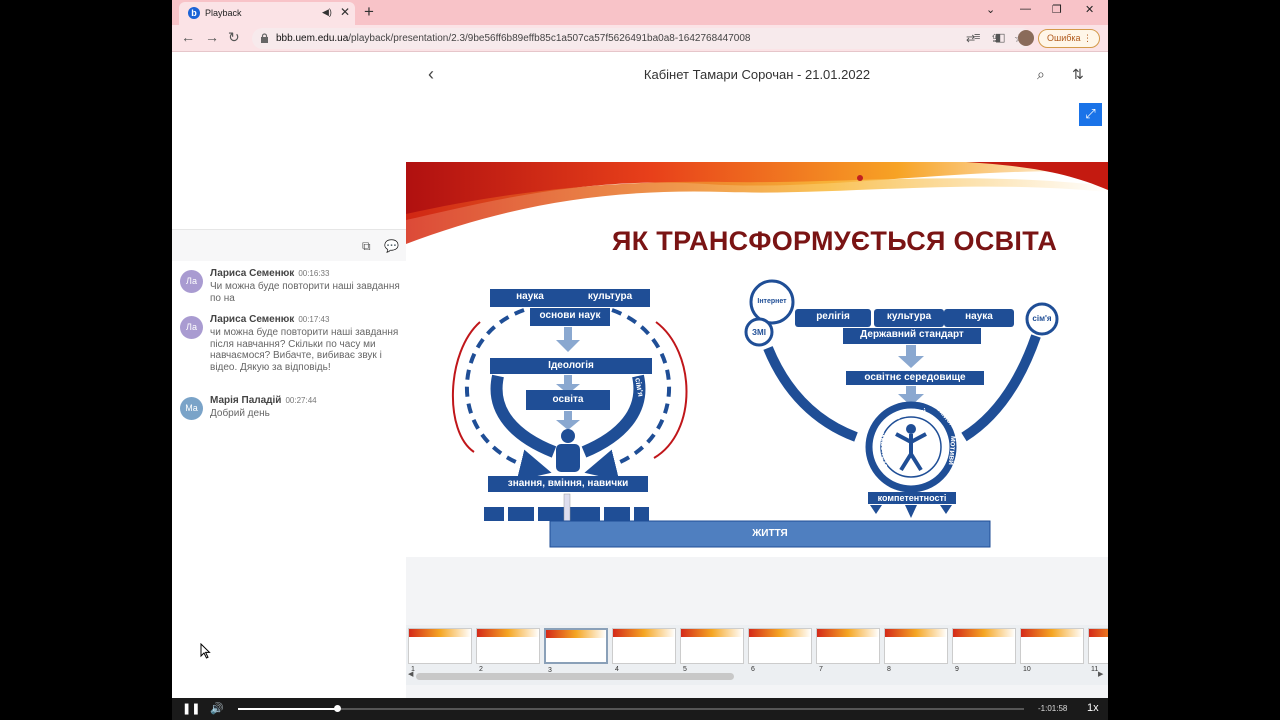 Image resolution: width=1280 pixels, height=720 pixels. What do you see at coordinates (575, 676) in the screenshot?
I see `horizontal-scrollbar` at bounding box center [575, 676].